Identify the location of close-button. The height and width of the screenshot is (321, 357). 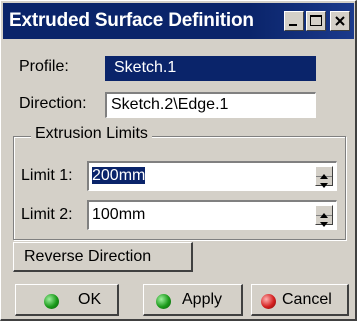
(340, 21).